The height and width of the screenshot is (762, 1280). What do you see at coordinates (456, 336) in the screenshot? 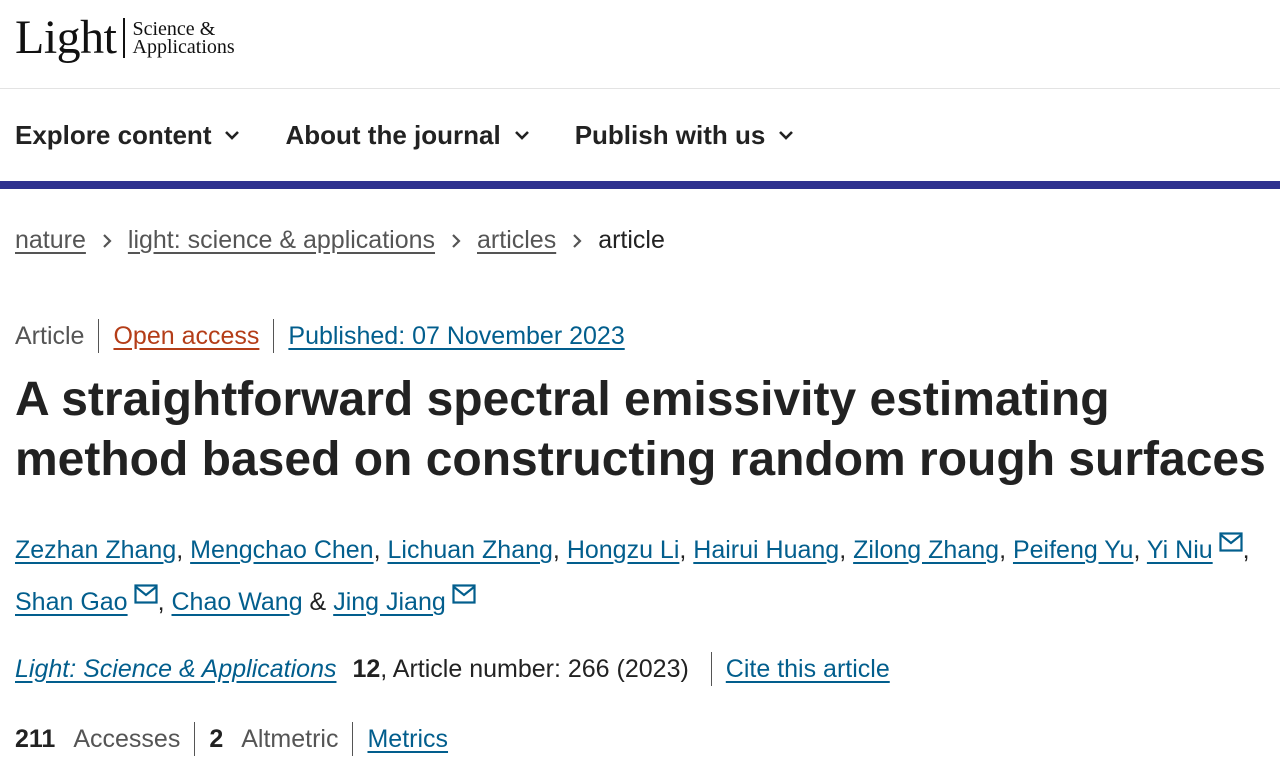
I see `published-date-link: Published: 07 November 2023` at bounding box center [456, 336].